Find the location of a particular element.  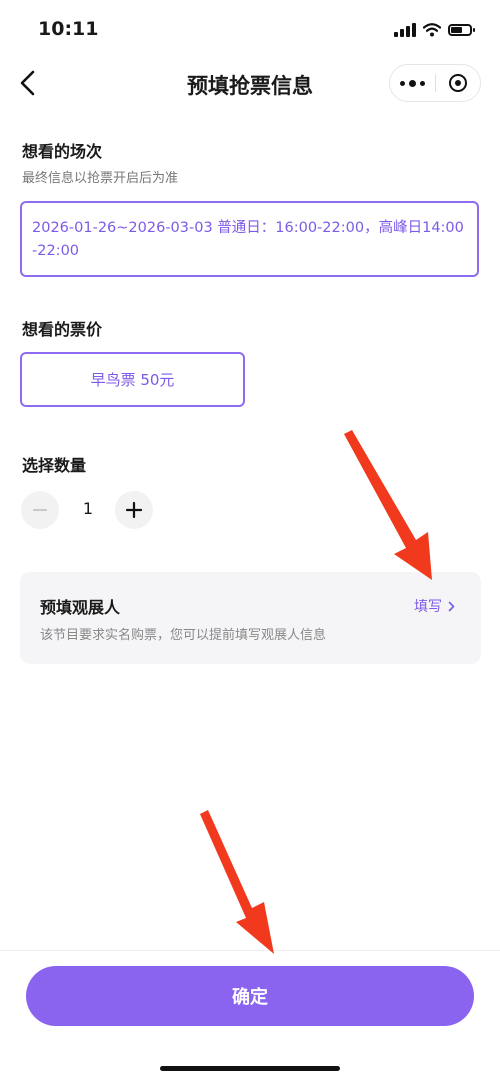

confirm-button: 确定 is located at coordinates (250, 996).